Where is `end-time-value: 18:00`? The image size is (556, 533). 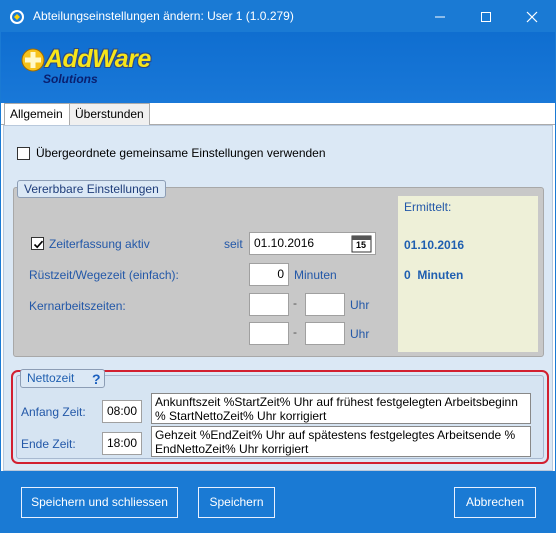 end-time-value: 18:00 is located at coordinates (122, 443).